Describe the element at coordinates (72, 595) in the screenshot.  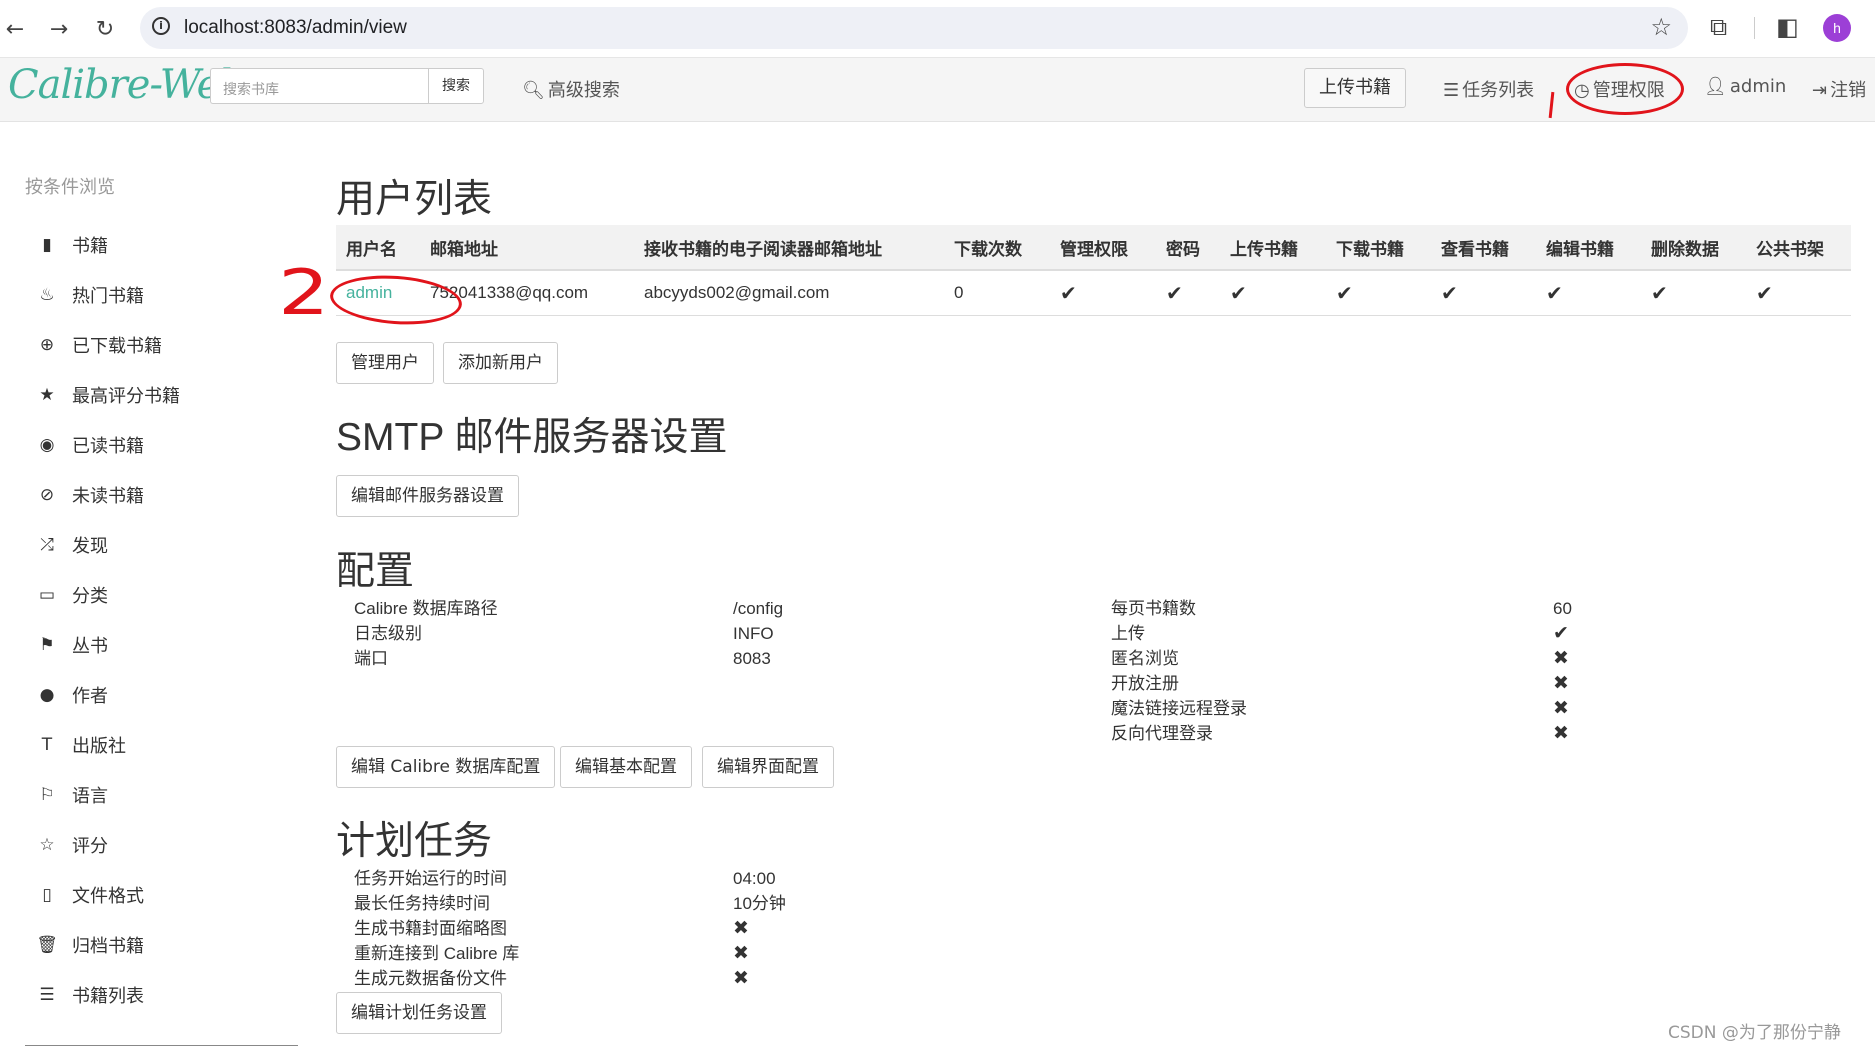
I see `sidebar-item: ▭ 分类` at that location.